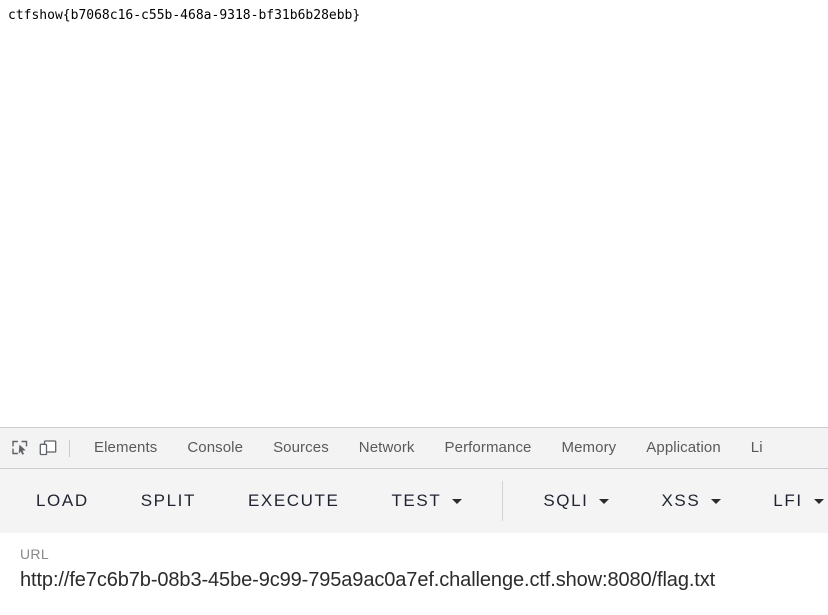 The height and width of the screenshot is (615, 828). What do you see at coordinates (683, 448) in the screenshot?
I see `tab-application: Application` at bounding box center [683, 448].